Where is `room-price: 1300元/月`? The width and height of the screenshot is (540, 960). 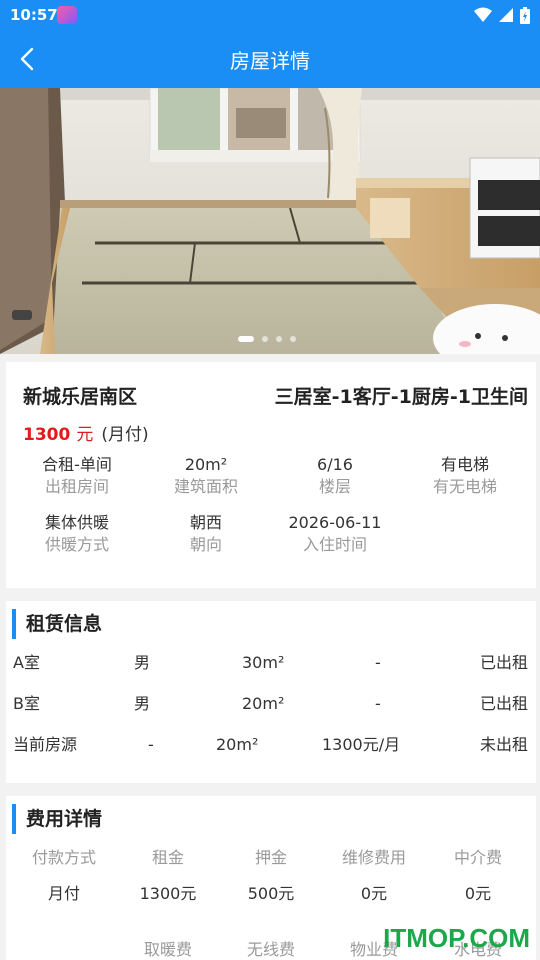 room-price: 1300元/月 is located at coordinates (361, 744).